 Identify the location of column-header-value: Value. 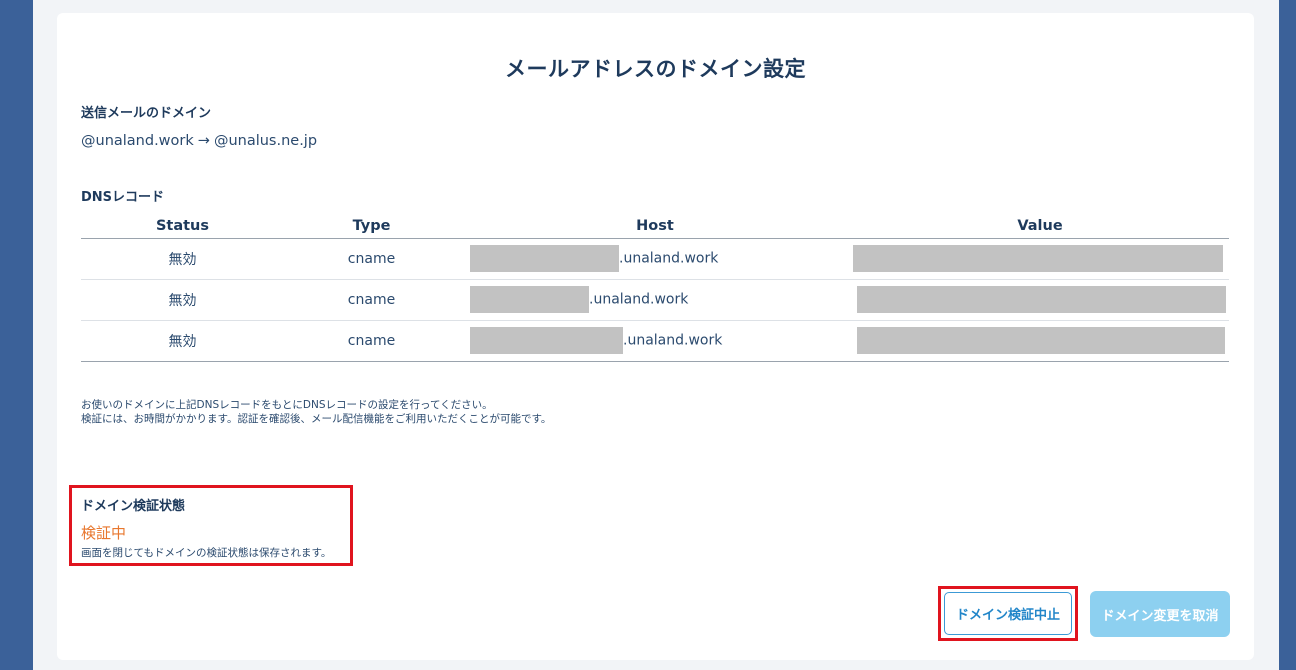
(1040, 227).